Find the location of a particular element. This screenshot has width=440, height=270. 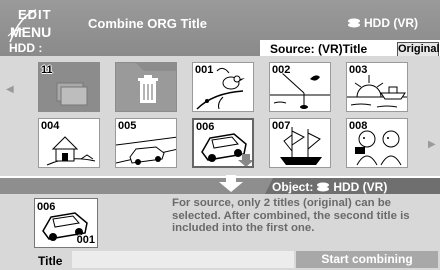

trash-icon is located at coordinates (146, 87).